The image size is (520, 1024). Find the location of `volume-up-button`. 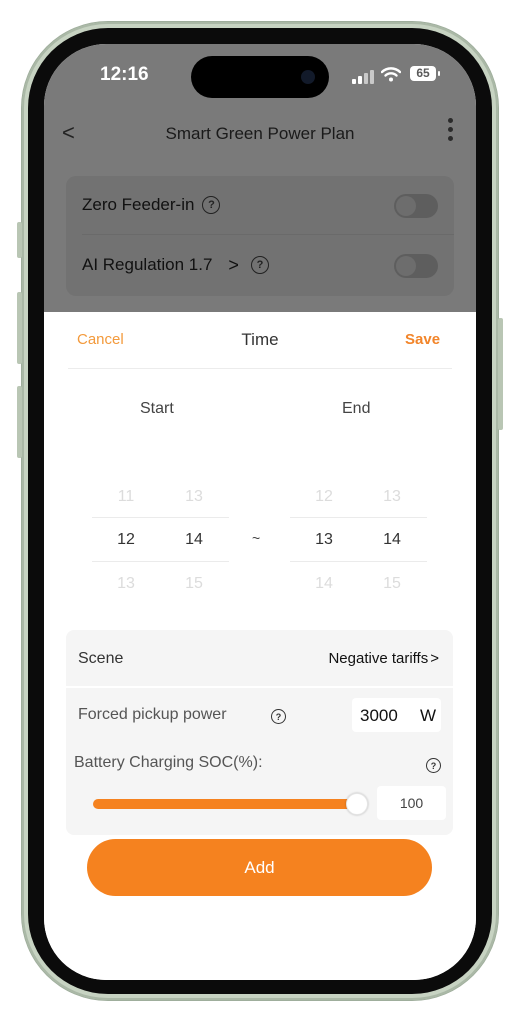

volume-up-button is located at coordinates (19, 328).